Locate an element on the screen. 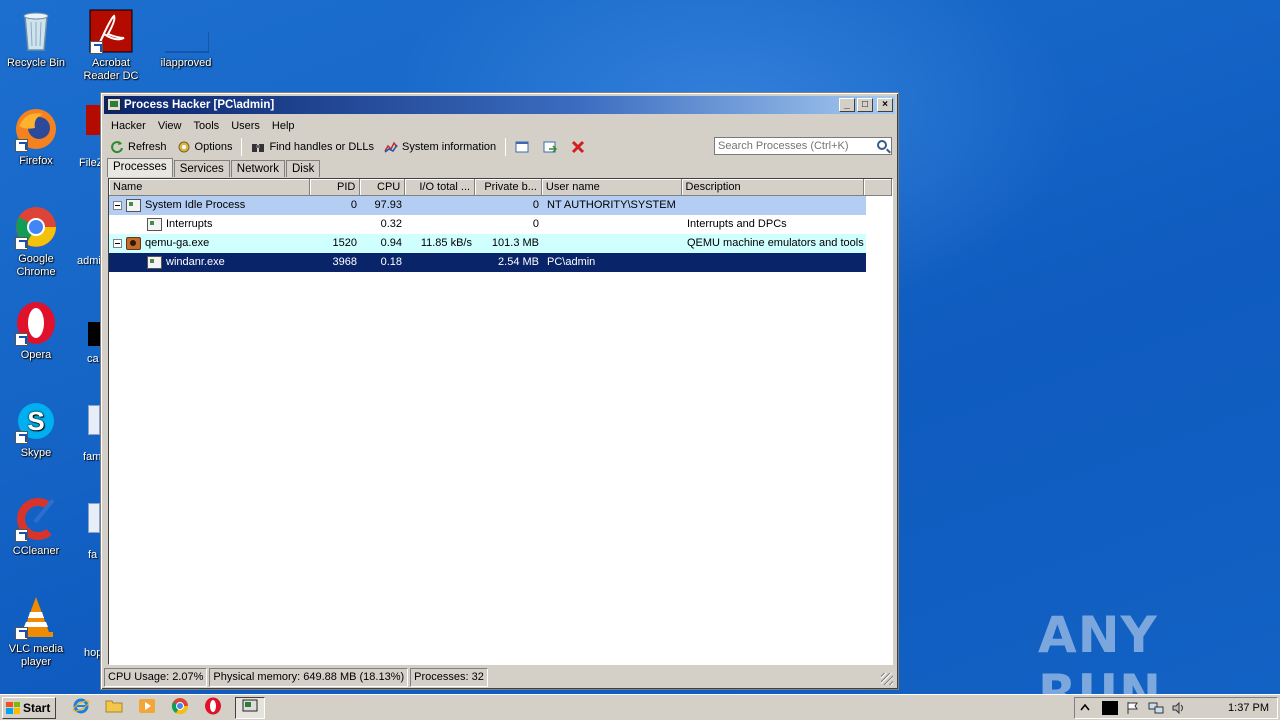 The image size is (1280, 720). desktop-icon-vlc: VLC media player is located at coordinates (36, 631).